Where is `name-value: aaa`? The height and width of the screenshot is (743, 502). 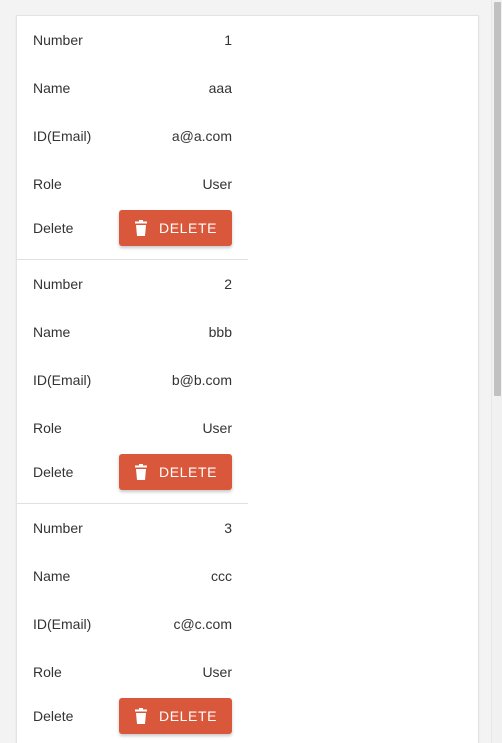
name-value: aaa is located at coordinates (220, 88).